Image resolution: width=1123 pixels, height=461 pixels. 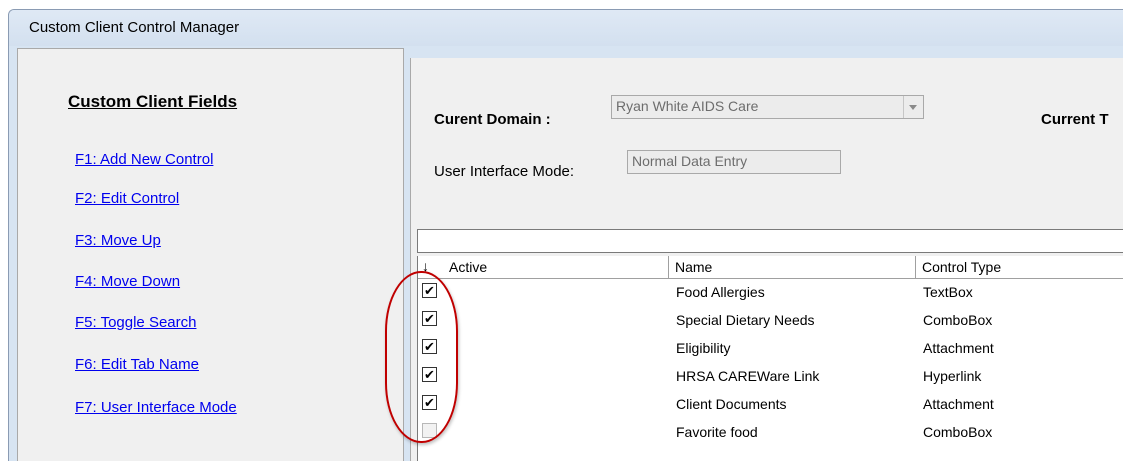 I want to click on ui-mode-label: User Interface Mode:, so click(x=504, y=171).